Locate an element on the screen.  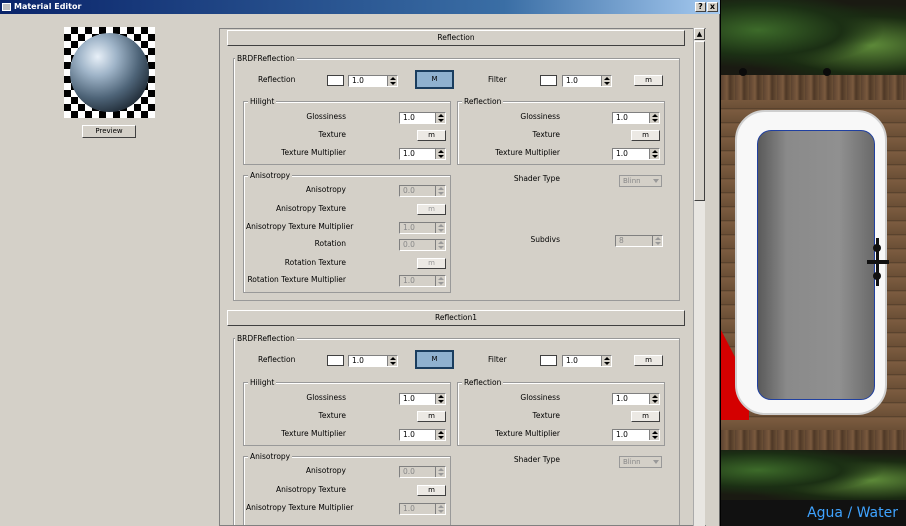
reflection-glossiness-spinner: 1.0 is located at coordinates (636, 118).